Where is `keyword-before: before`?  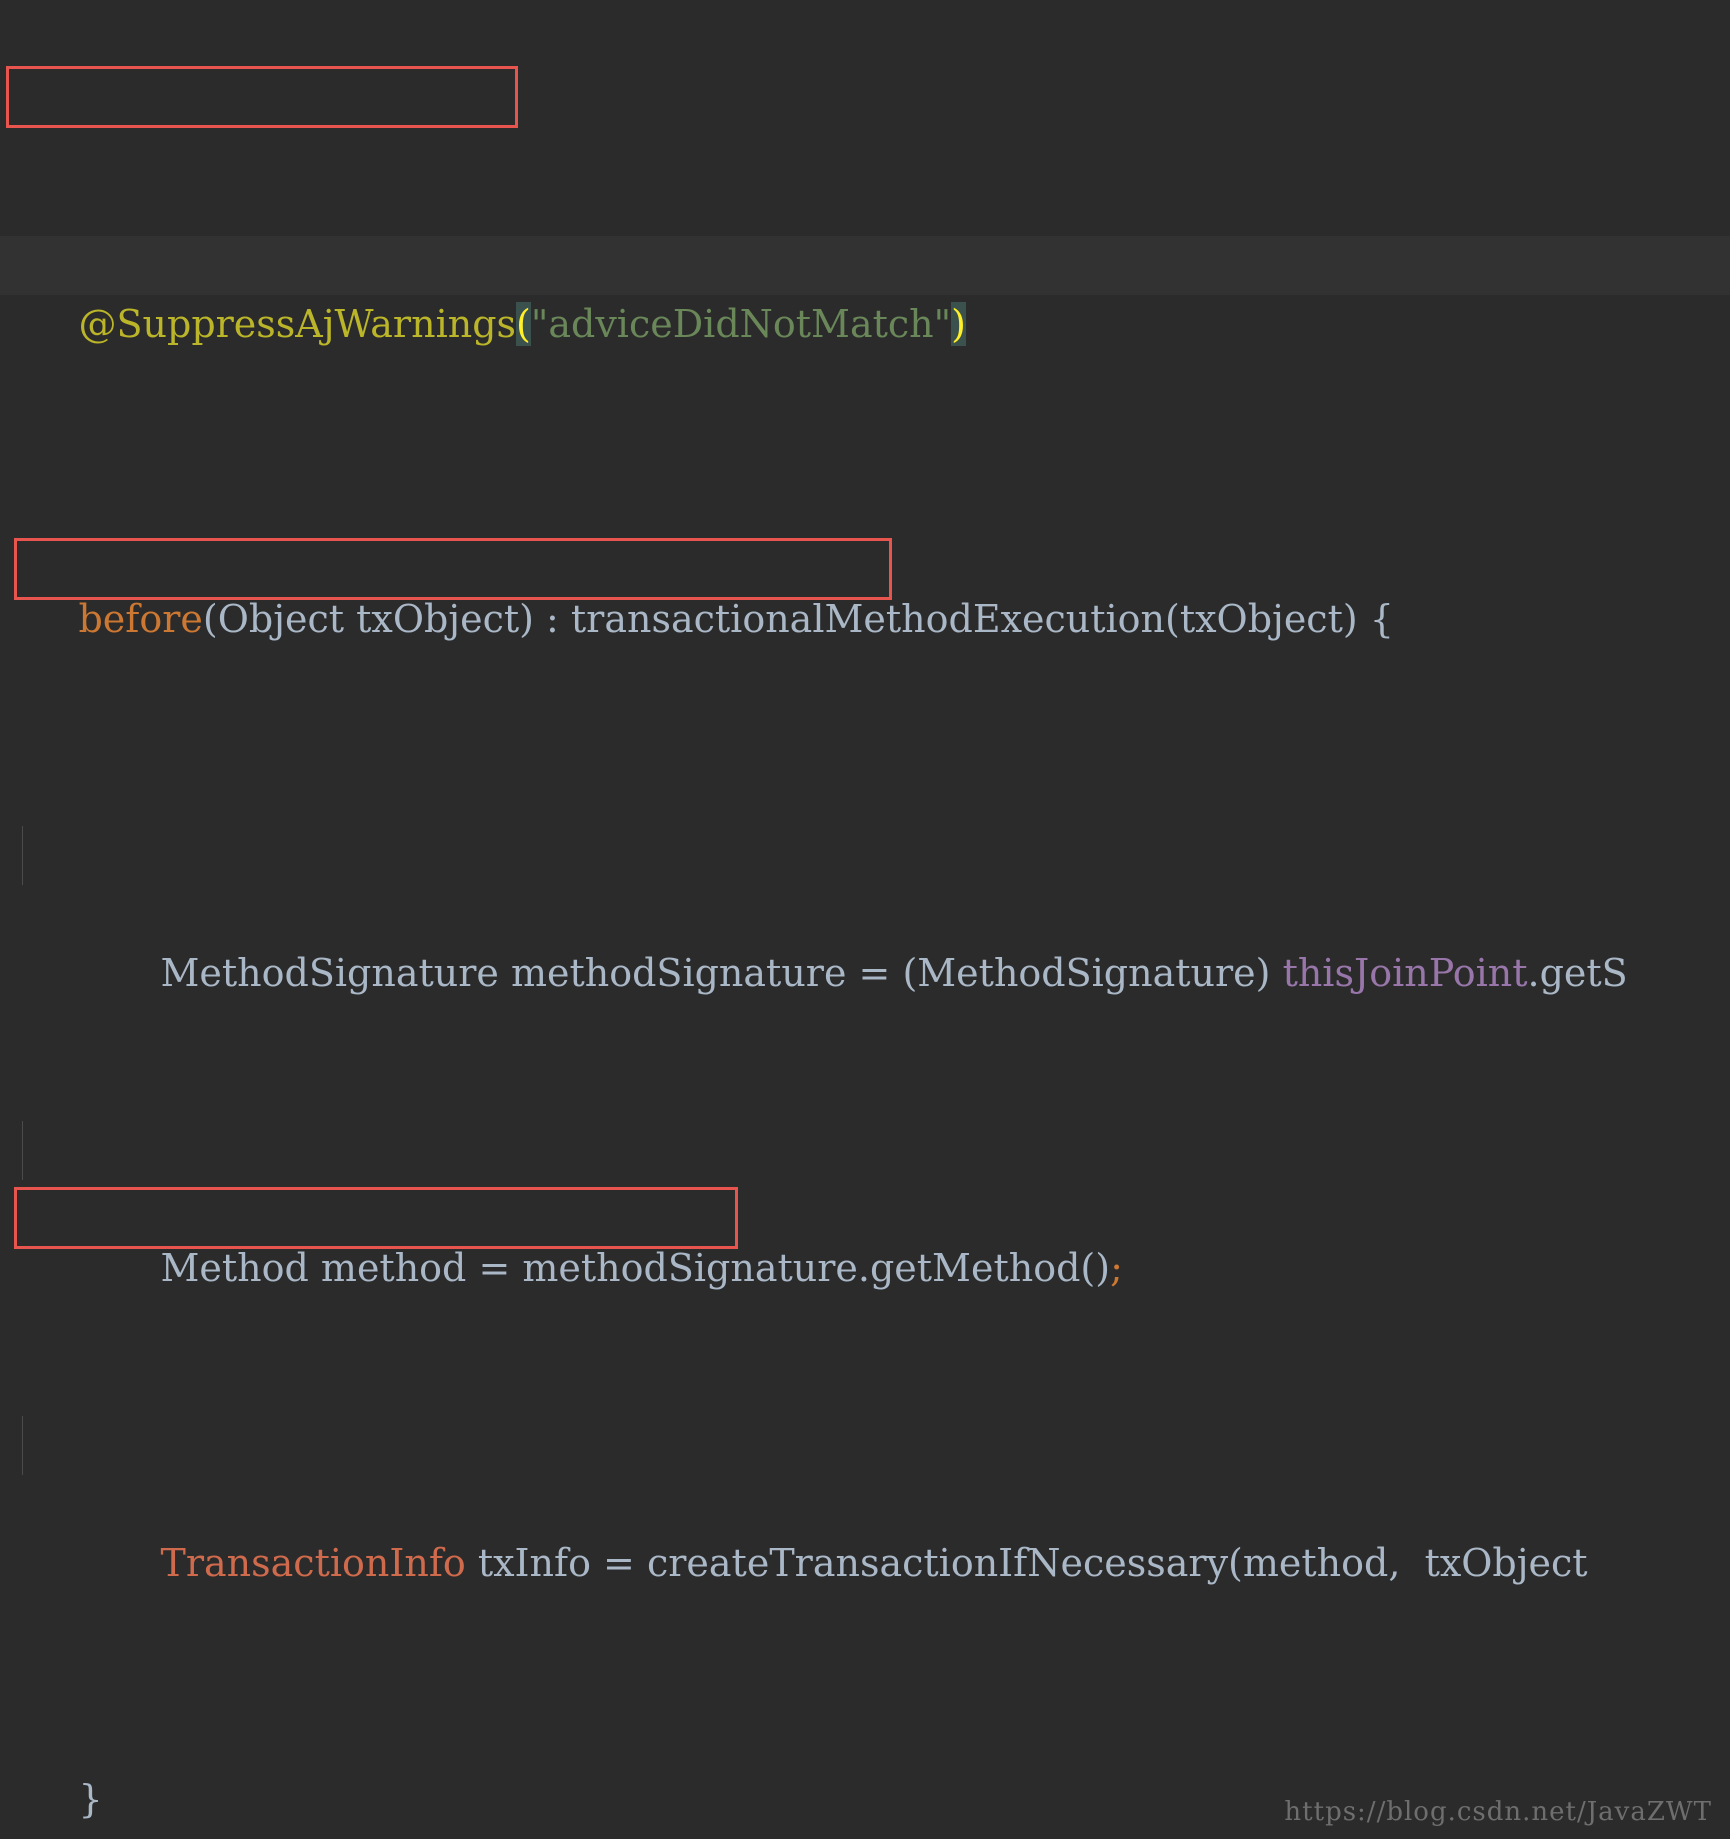
keyword-before: before is located at coordinates (140, 619).